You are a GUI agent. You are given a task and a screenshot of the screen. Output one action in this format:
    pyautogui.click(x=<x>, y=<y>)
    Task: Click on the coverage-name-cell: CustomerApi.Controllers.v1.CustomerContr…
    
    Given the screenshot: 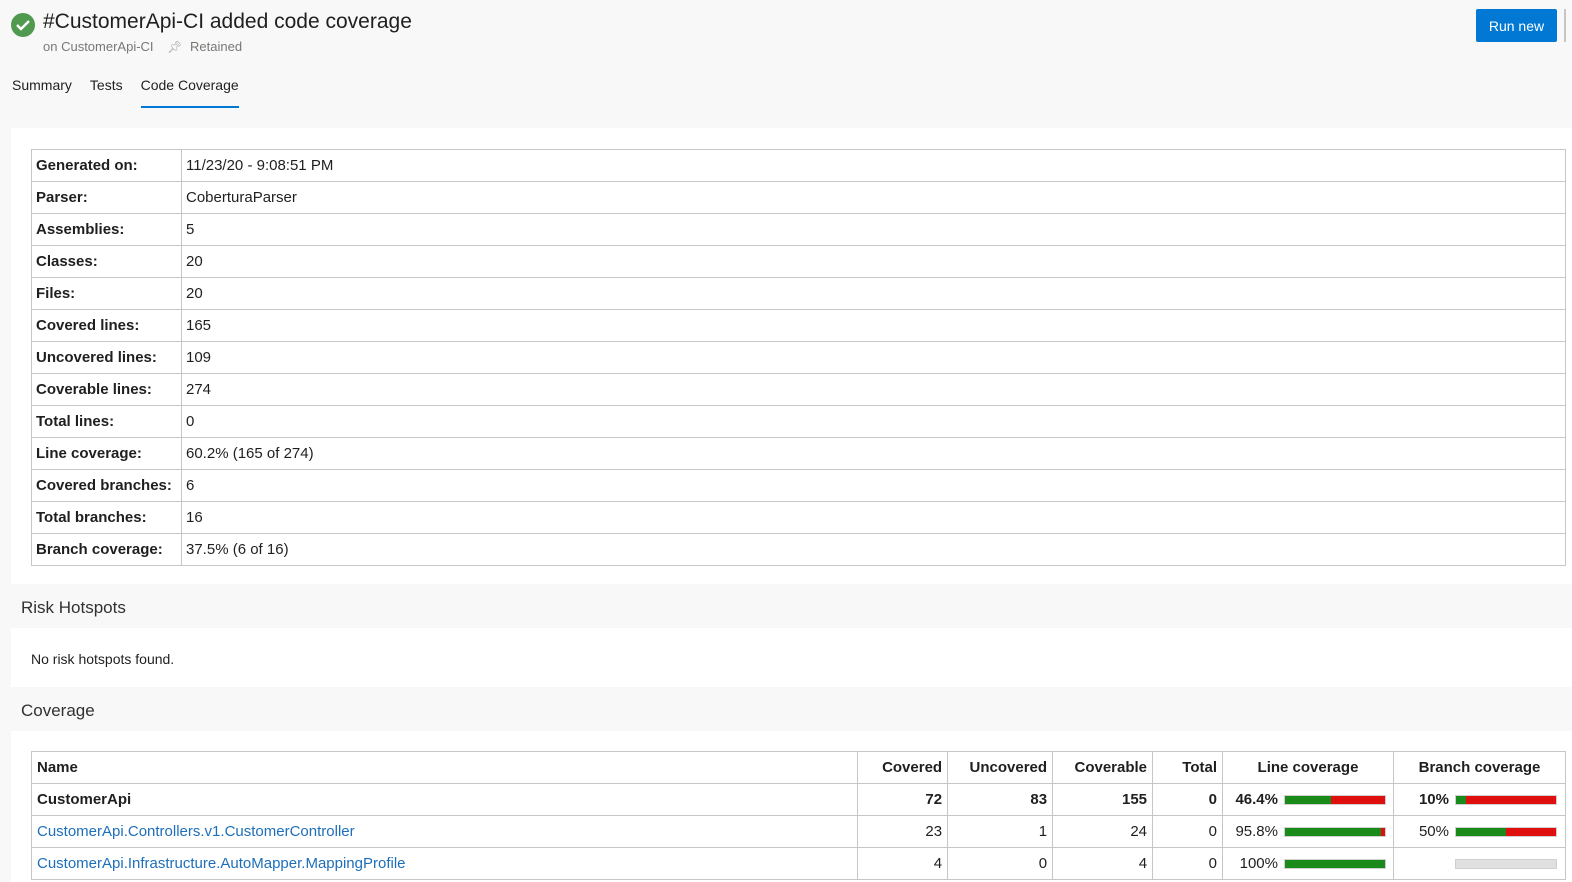 What is the action you would take?
    pyautogui.click(x=444, y=831)
    